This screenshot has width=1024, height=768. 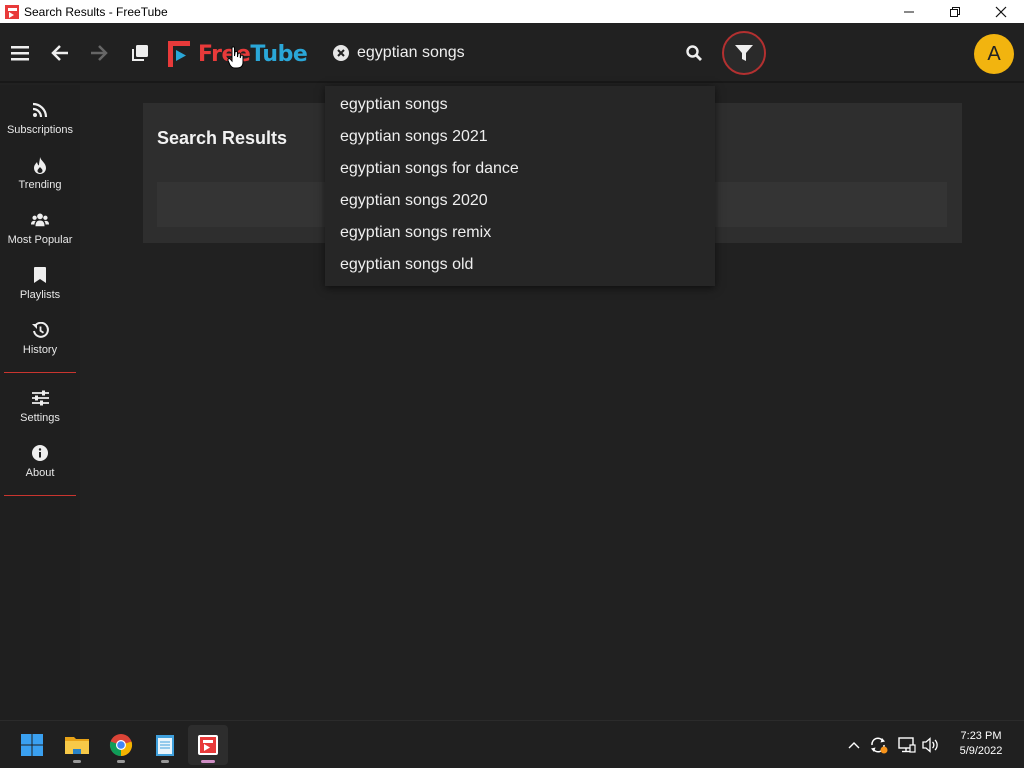 I want to click on search-filter-button, so click(x=744, y=53).